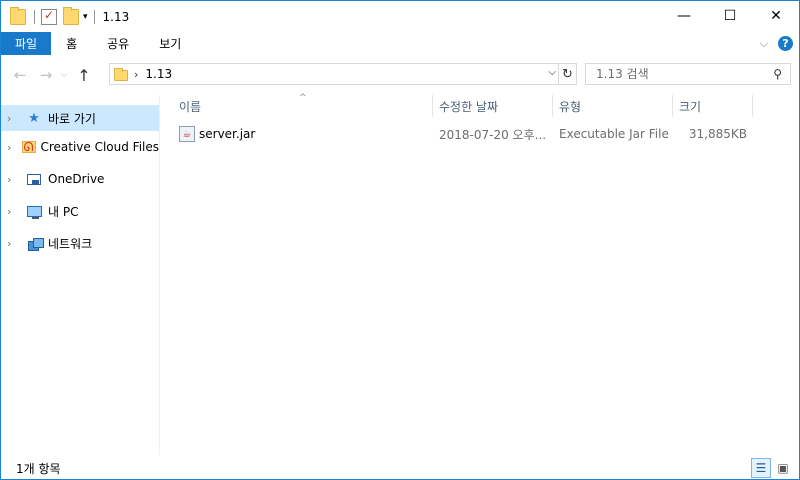 The width and height of the screenshot is (800, 480). Describe the element at coordinates (297, 134) in the screenshot. I see `file-name-cell: ☕ server.jar` at that location.